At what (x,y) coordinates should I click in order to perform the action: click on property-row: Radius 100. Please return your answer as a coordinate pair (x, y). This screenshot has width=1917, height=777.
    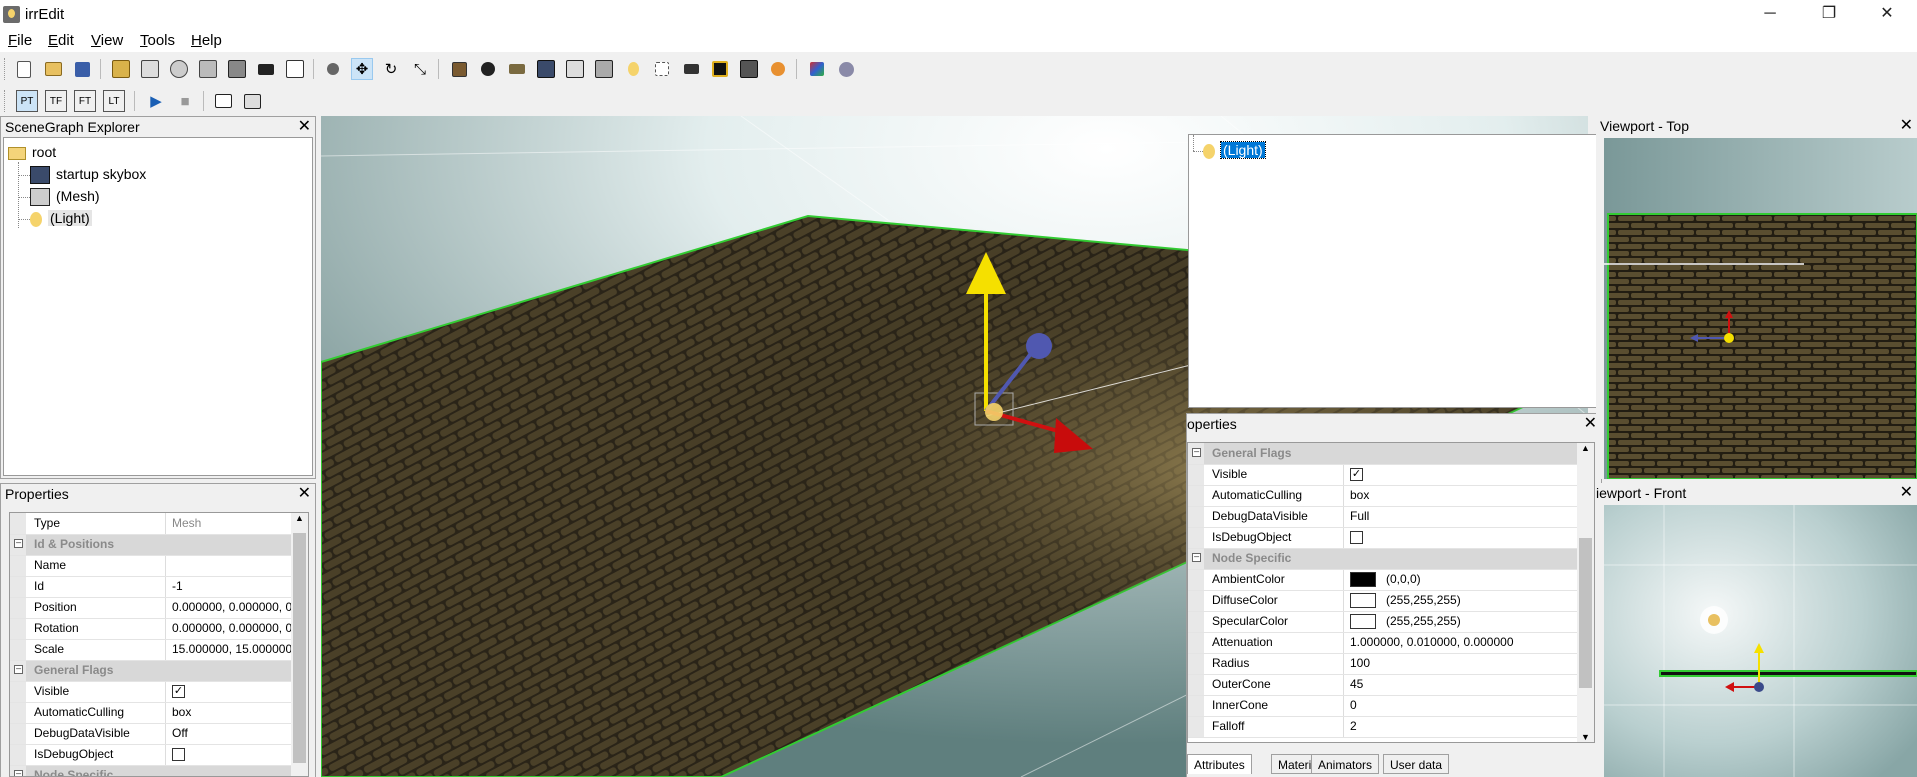
    Looking at the image, I should click on (1391, 664).